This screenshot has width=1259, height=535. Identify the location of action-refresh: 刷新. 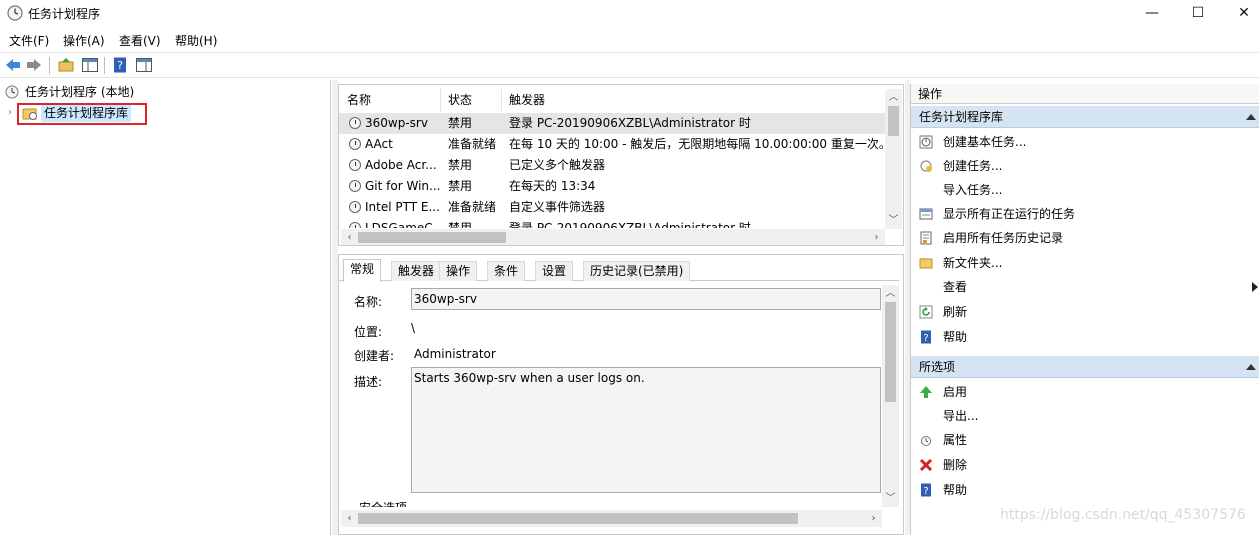
(1085, 312).